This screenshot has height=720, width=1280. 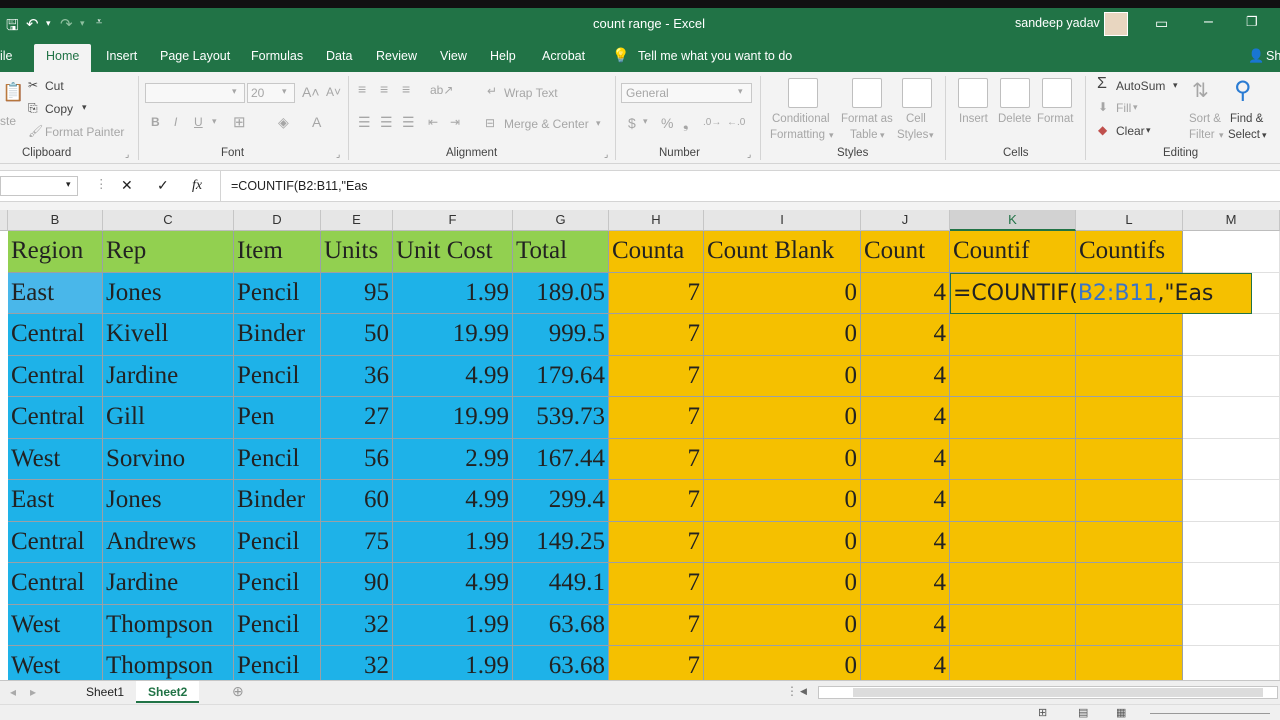 What do you see at coordinates (905, 220) in the screenshot?
I see `column-header-j: J` at bounding box center [905, 220].